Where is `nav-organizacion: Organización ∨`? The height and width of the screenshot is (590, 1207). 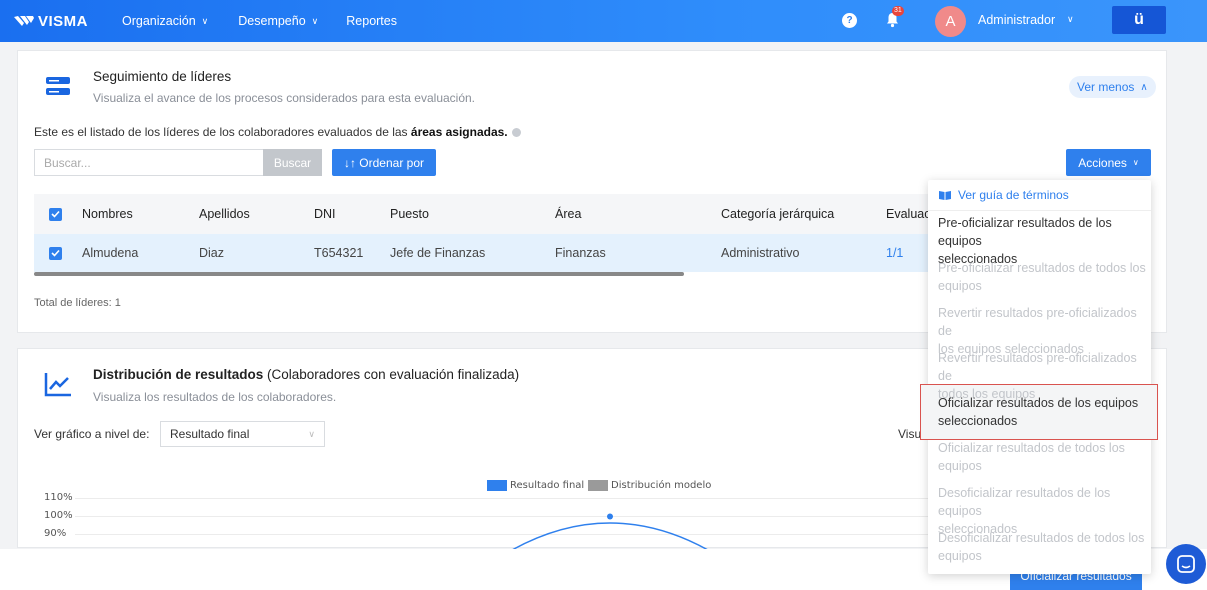 nav-organizacion: Organización ∨ is located at coordinates (165, 21).